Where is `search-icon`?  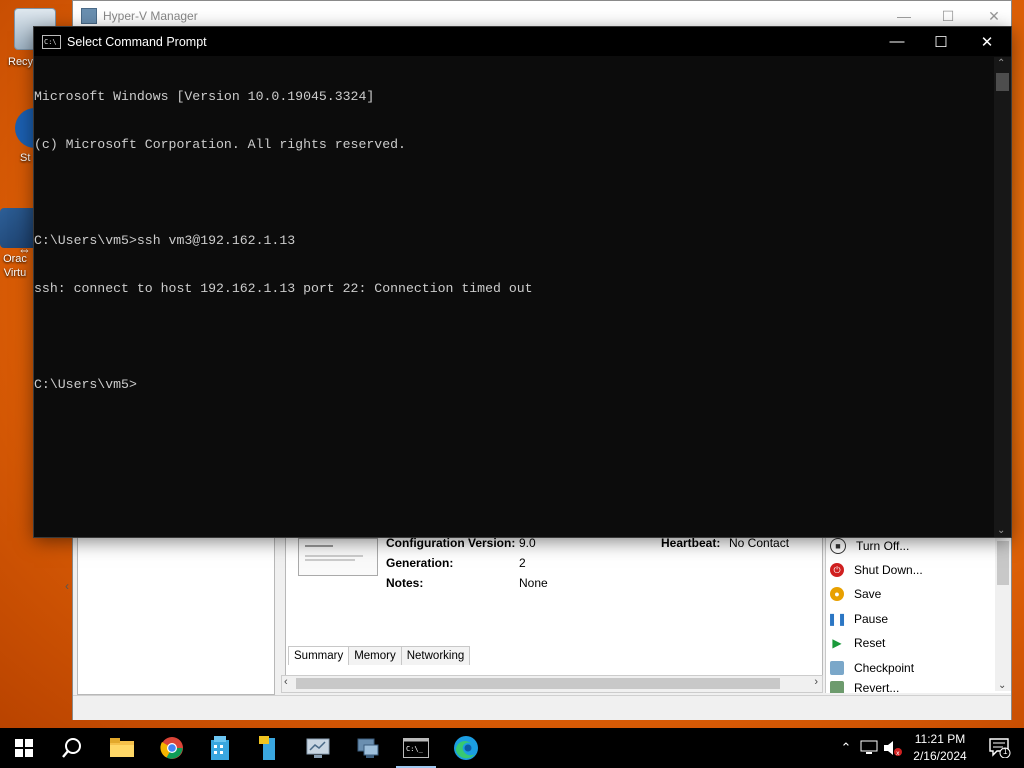
search-icon is located at coordinates (71, 748).